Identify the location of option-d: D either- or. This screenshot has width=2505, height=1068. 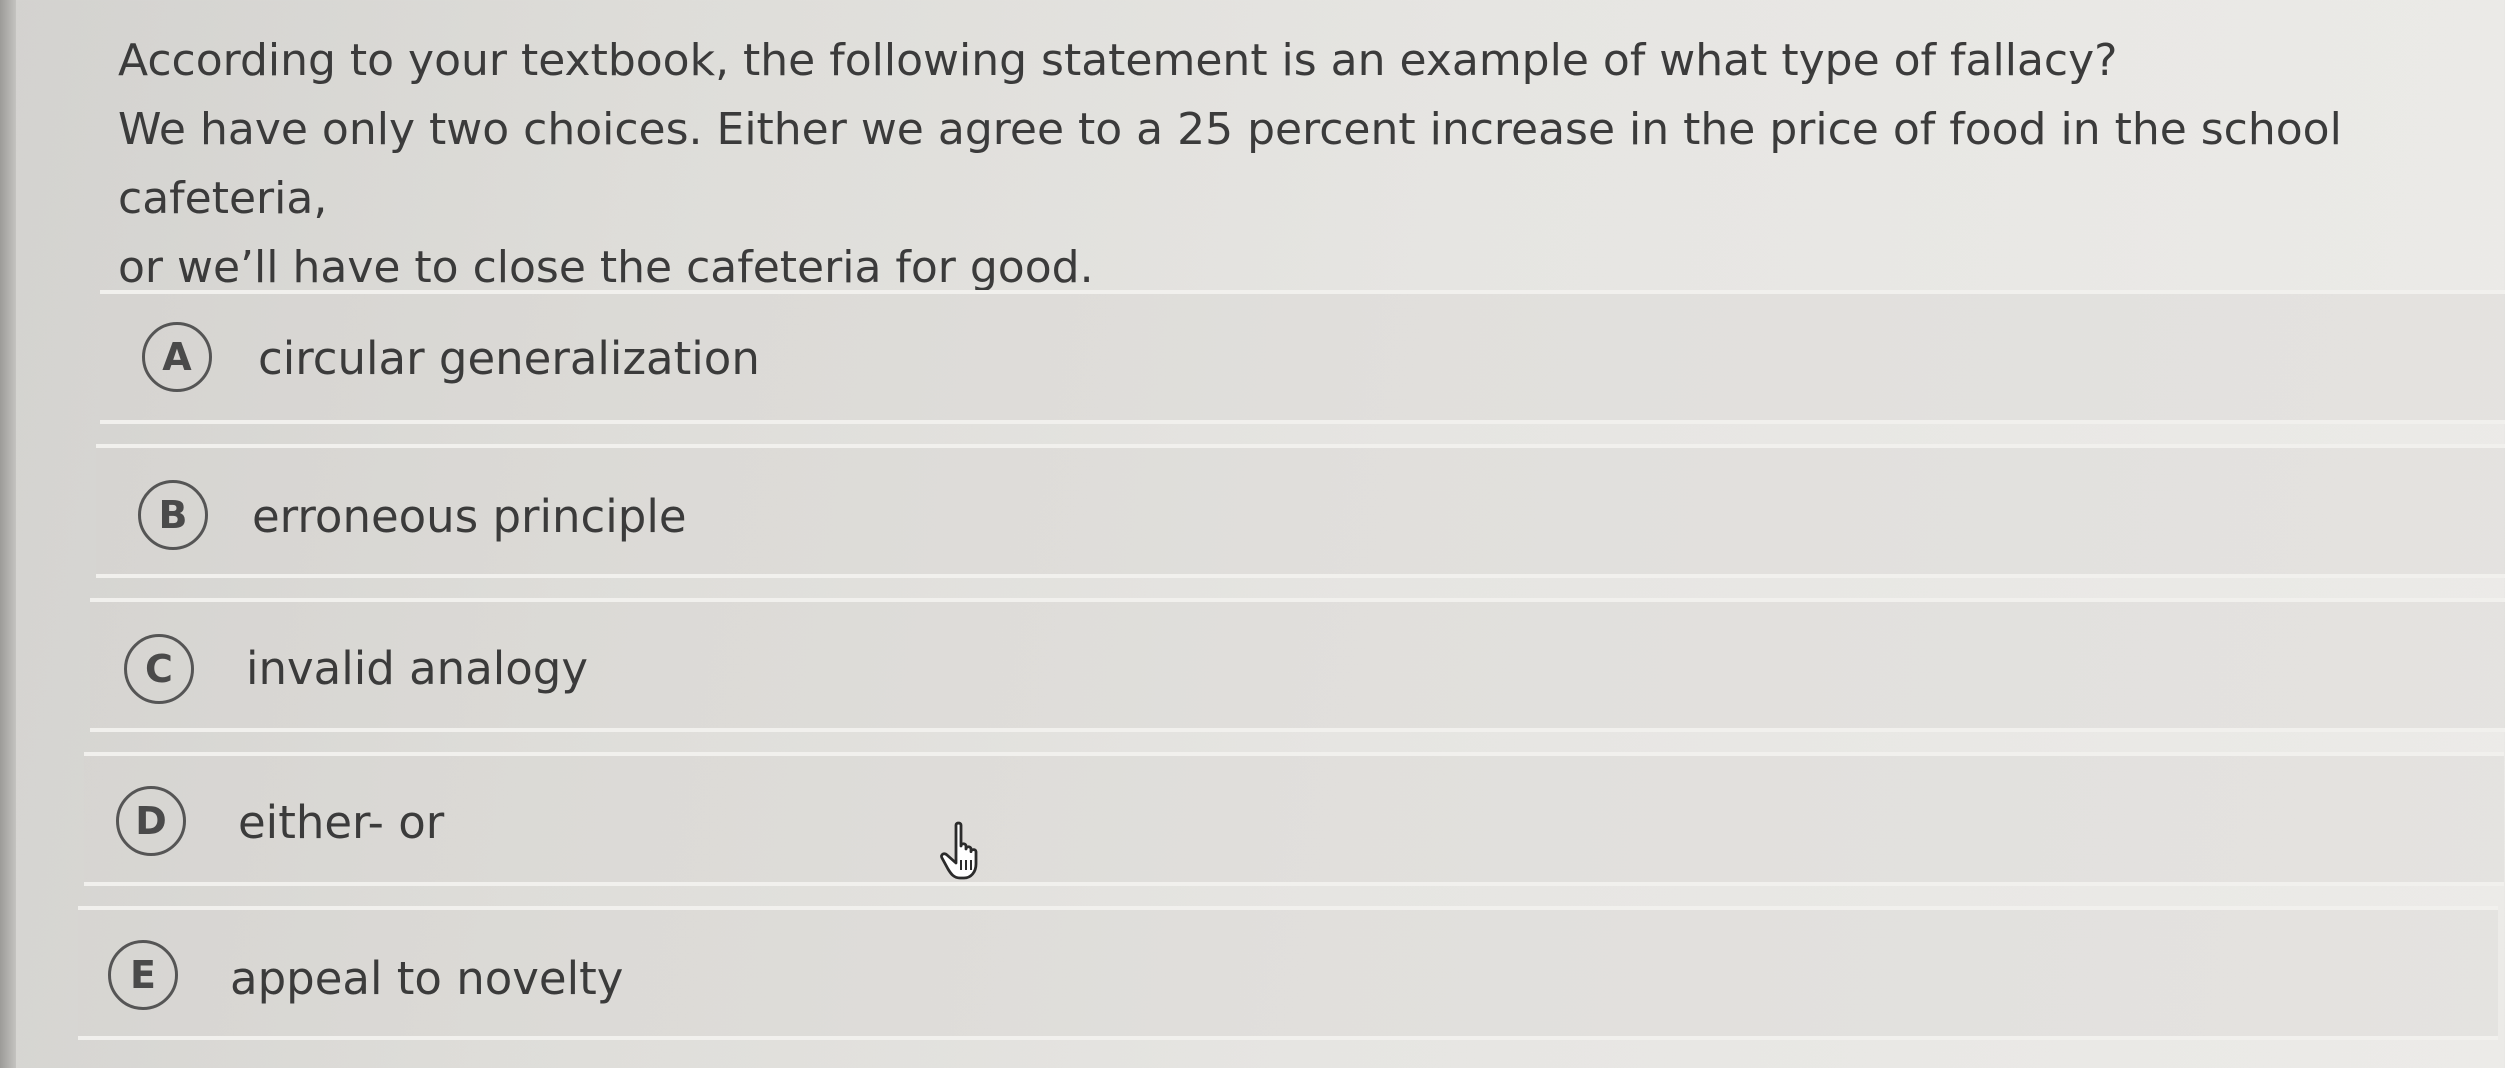
(1294, 819).